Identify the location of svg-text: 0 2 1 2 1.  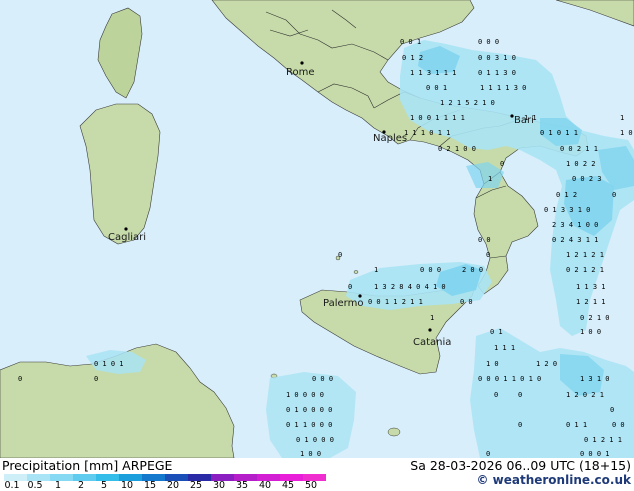
(585, 270).